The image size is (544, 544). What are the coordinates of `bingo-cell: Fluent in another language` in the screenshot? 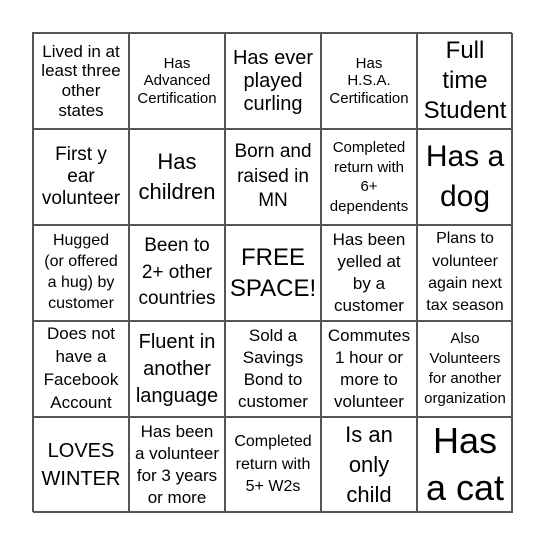 It's located at (177, 369).